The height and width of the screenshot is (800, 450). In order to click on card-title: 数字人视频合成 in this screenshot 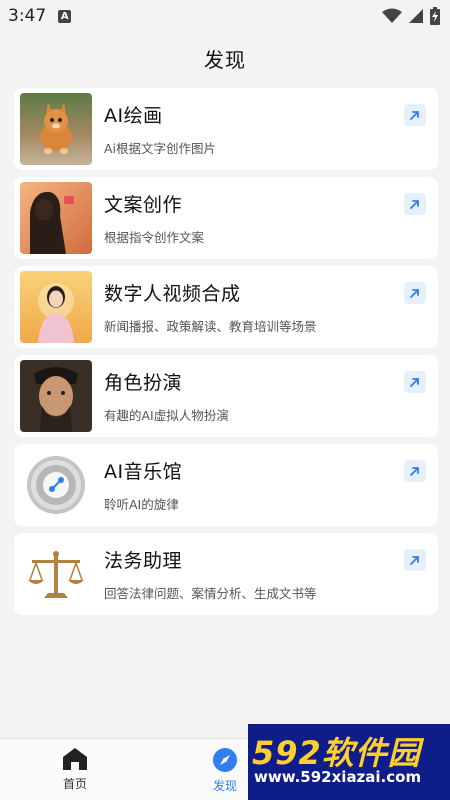, I will do `click(172, 294)`.